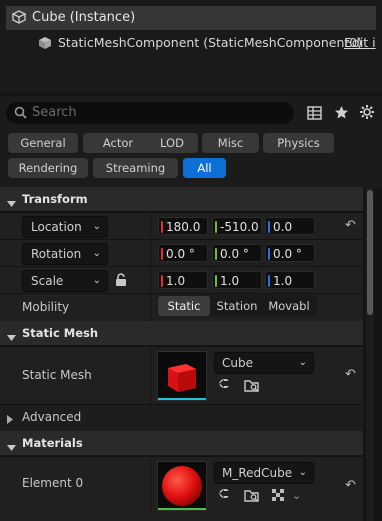 The image size is (382, 521). What do you see at coordinates (298, 143) in the screenshot?
I see `filter-physics: Physics` at bounding box center [298, 143].